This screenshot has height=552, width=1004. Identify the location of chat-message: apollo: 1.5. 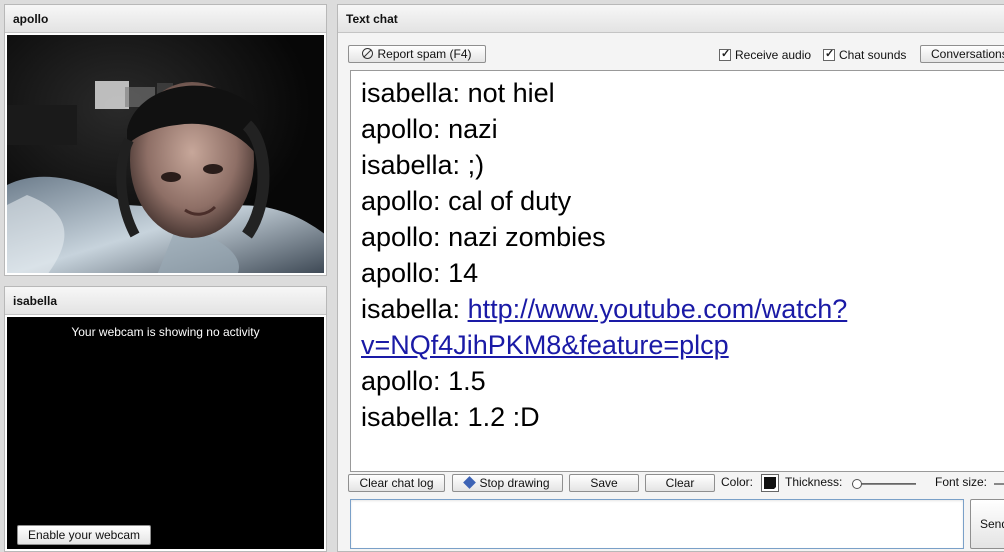
(423, 381).